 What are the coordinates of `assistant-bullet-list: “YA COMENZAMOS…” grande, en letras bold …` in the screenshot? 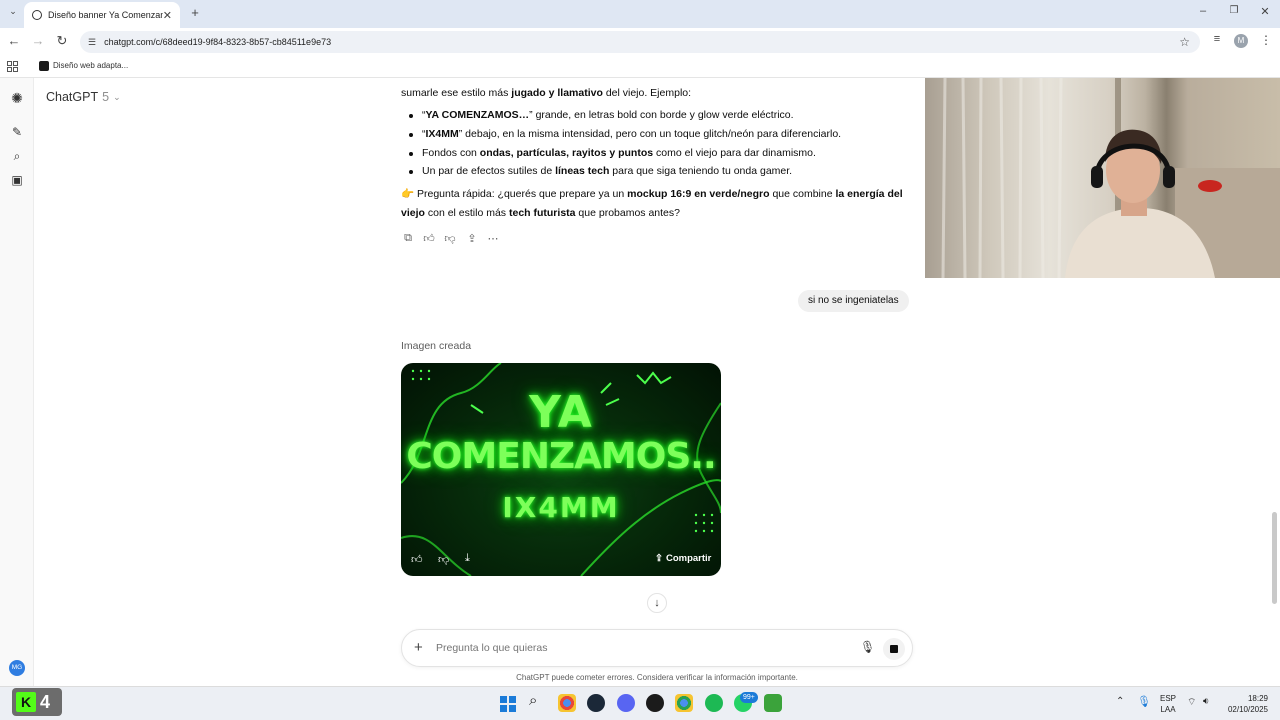 It's located at (650, 143).